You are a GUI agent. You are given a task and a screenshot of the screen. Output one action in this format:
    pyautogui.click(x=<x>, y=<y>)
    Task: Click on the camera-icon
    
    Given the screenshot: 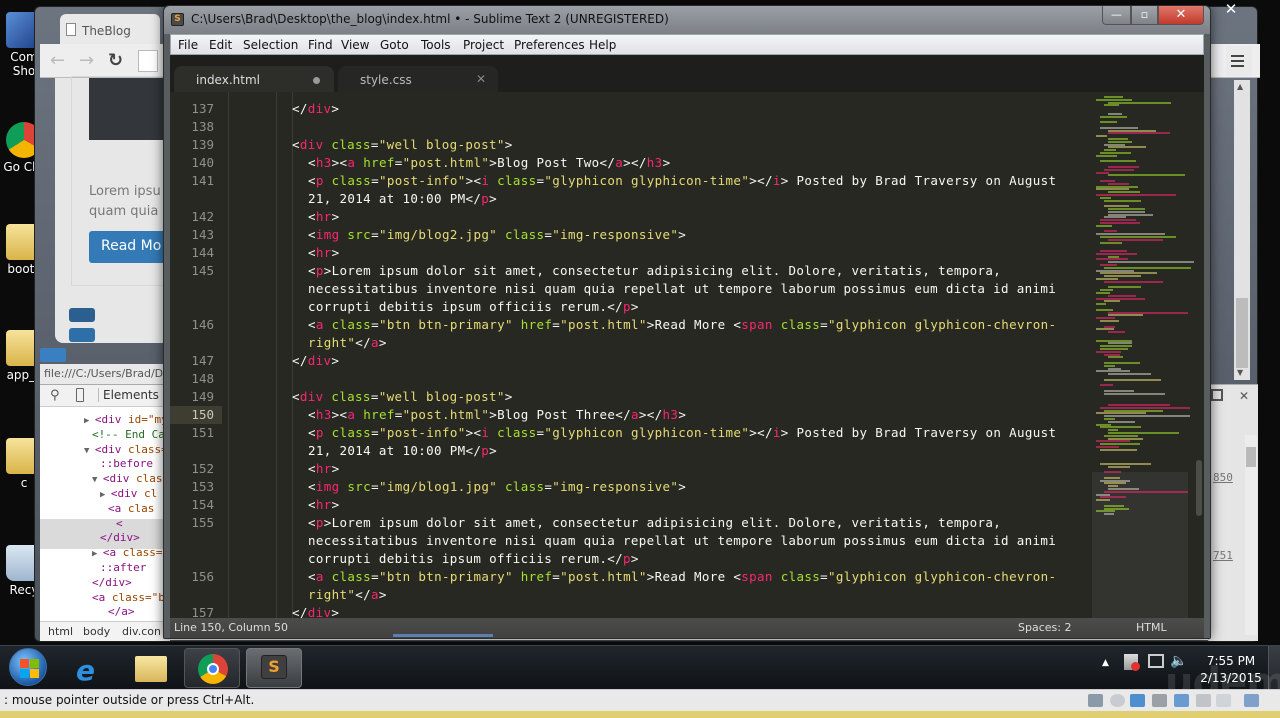 What is the action you would take?
    pyautogui.click(x=1203, y=700)
    